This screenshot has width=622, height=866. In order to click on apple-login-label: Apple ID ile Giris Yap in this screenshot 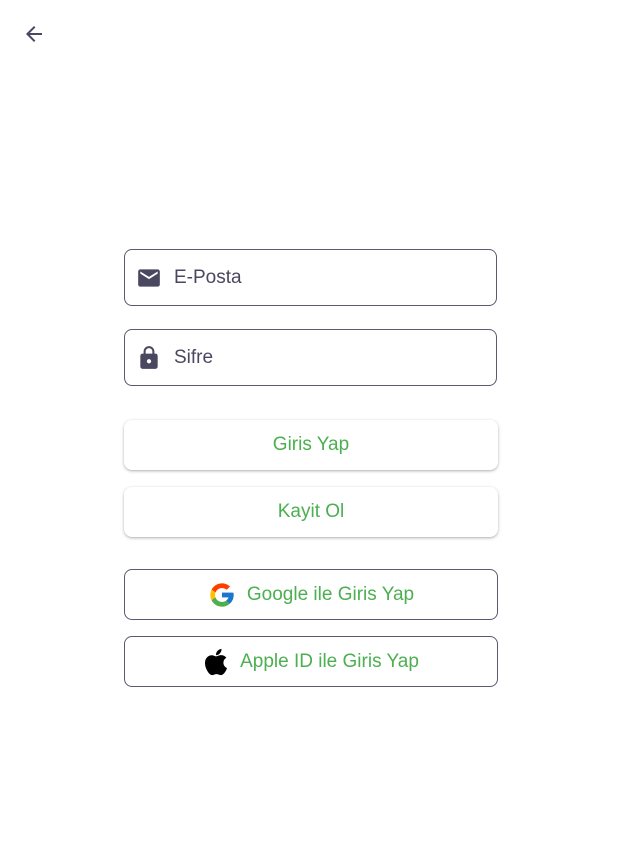, I will do `click(329, 661)`.